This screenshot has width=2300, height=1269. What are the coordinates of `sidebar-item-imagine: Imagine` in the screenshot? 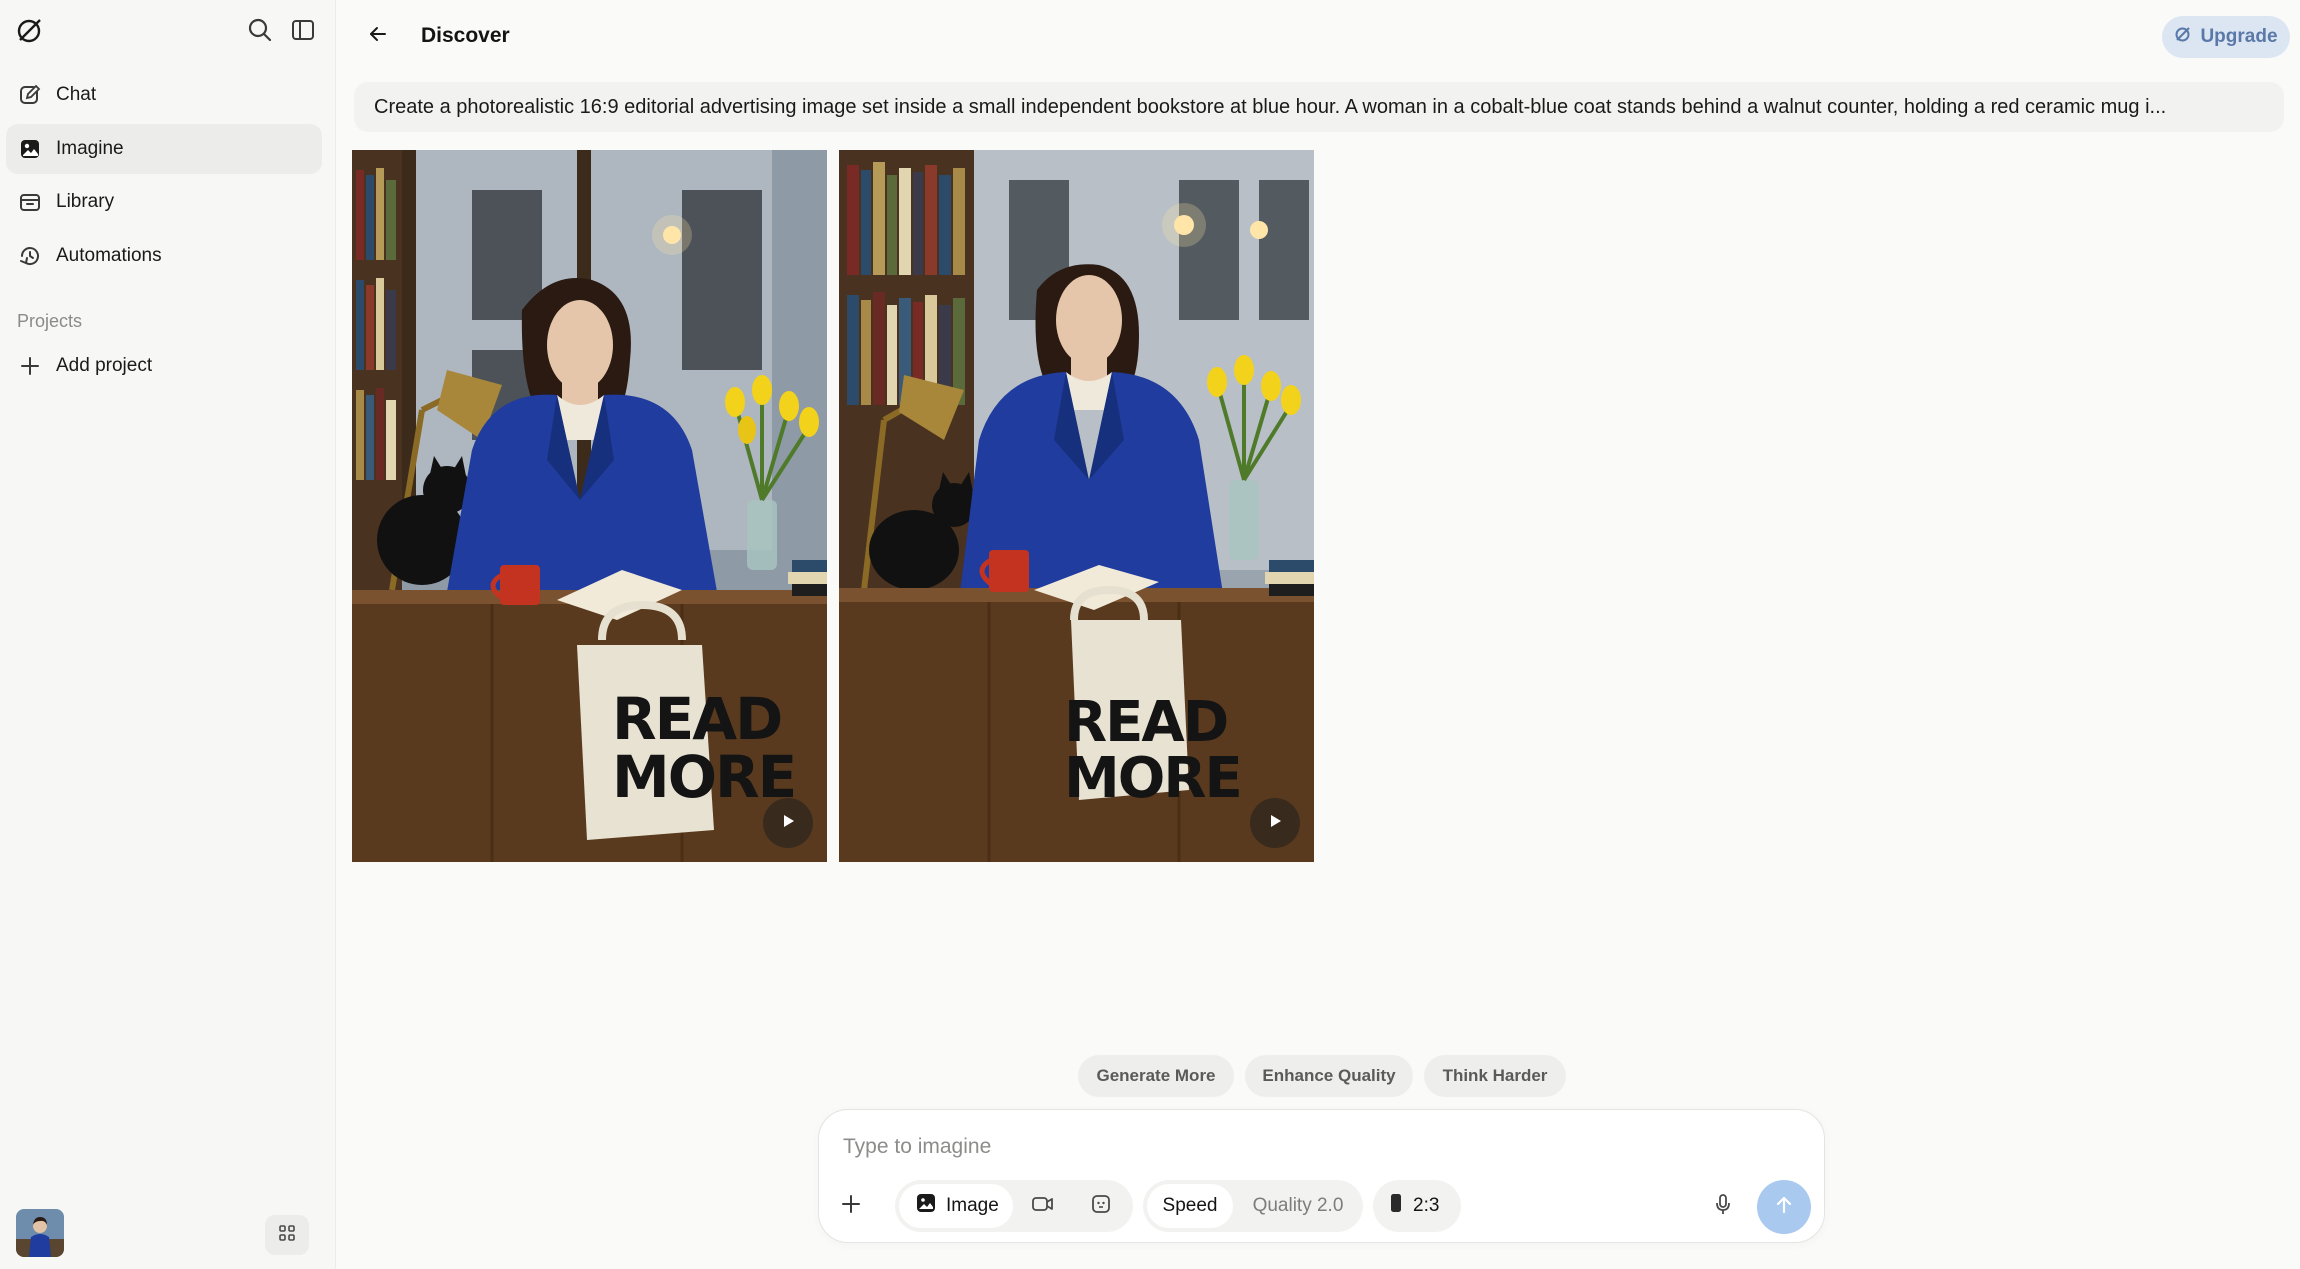 It's located at (164, 149).